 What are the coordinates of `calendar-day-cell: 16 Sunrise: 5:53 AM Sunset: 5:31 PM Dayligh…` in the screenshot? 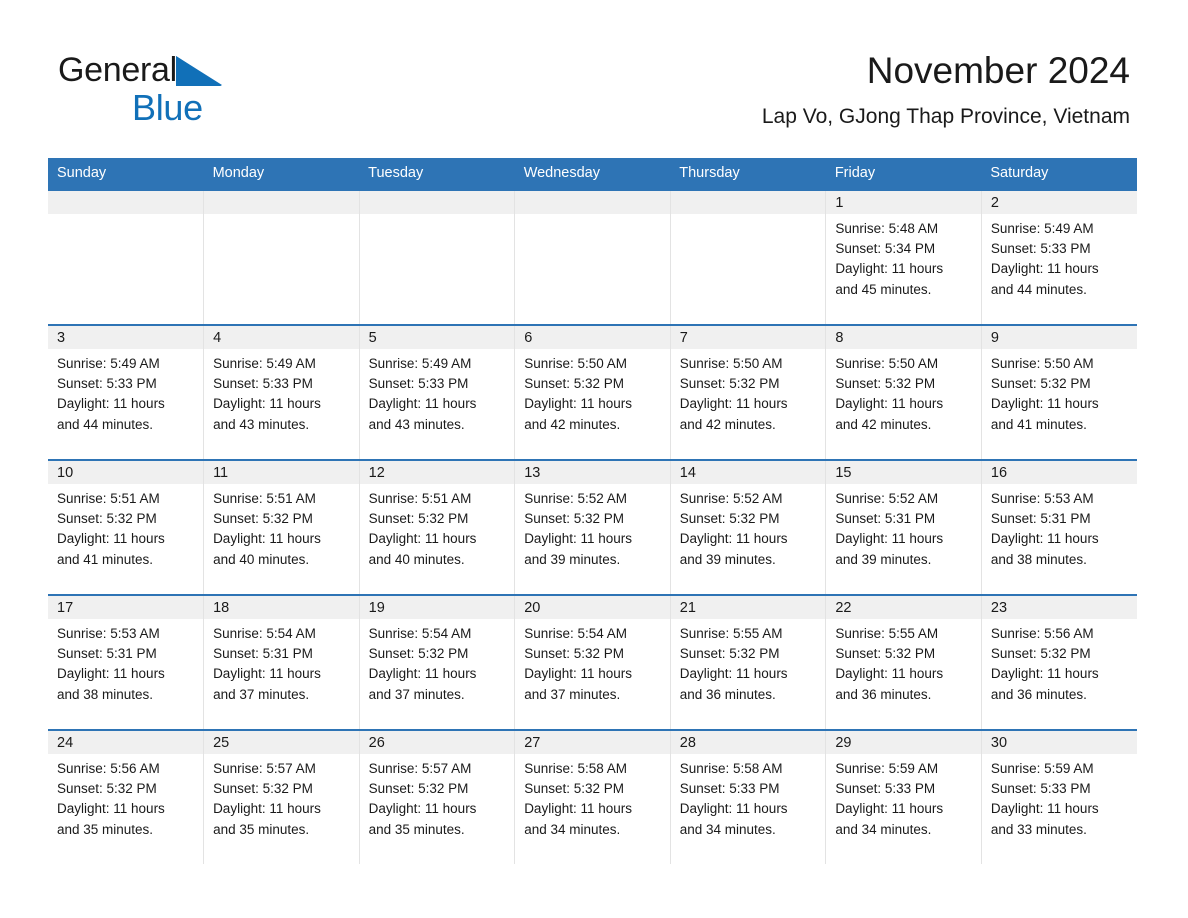 It's located at (1058, 527).